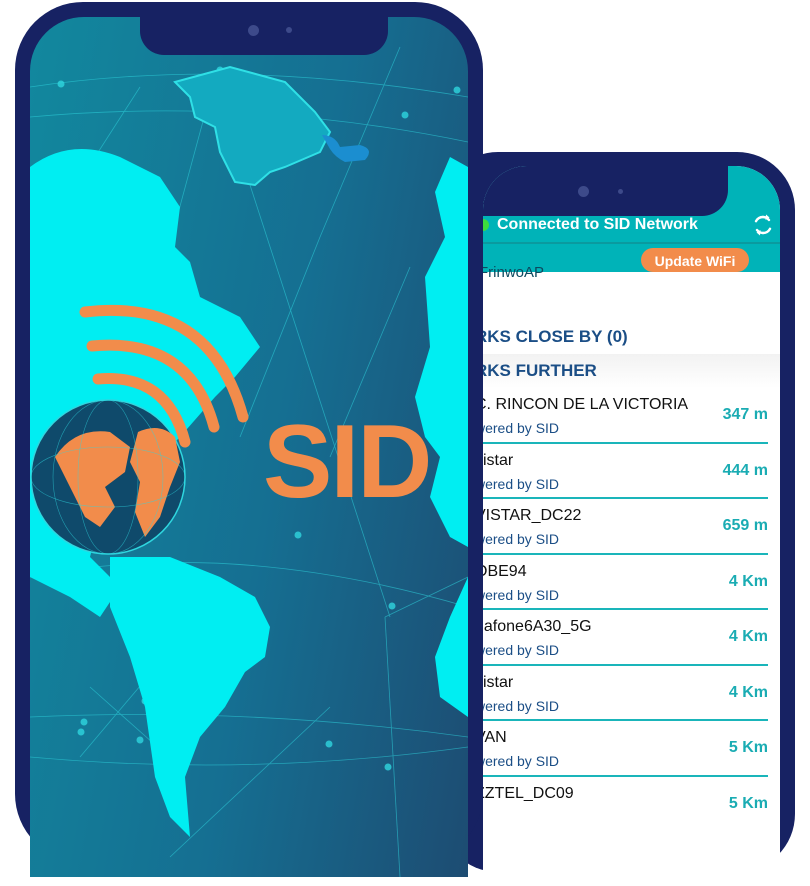 This screenshot has width=810, height=886. What do you see at coordinates (631, 371) in the screenshot?
I see `section-networks-further: RKS FURTHER` at bounding box center [631, 371].